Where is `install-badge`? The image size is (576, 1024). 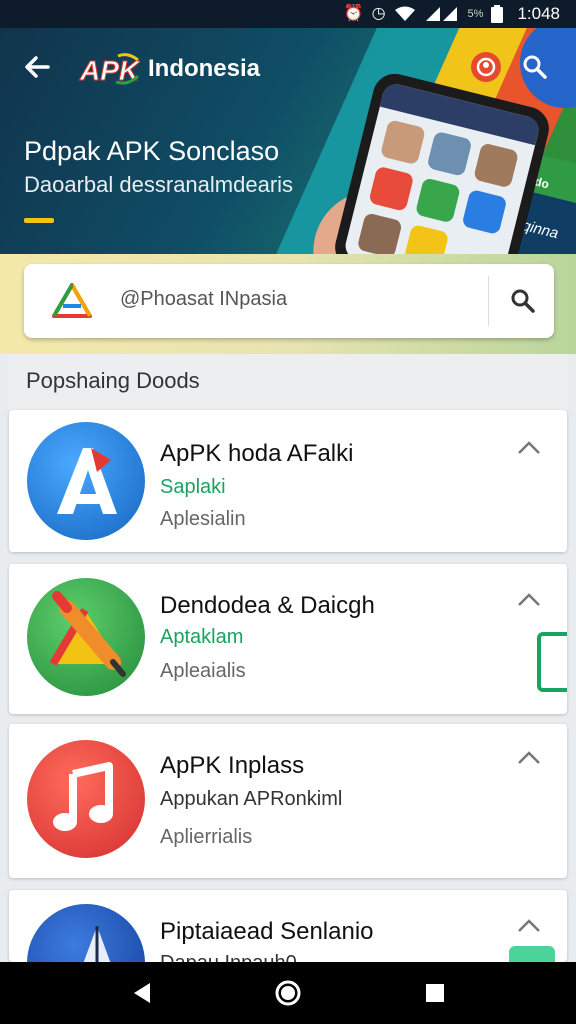 install-badge is located at coordinates (532, 954).